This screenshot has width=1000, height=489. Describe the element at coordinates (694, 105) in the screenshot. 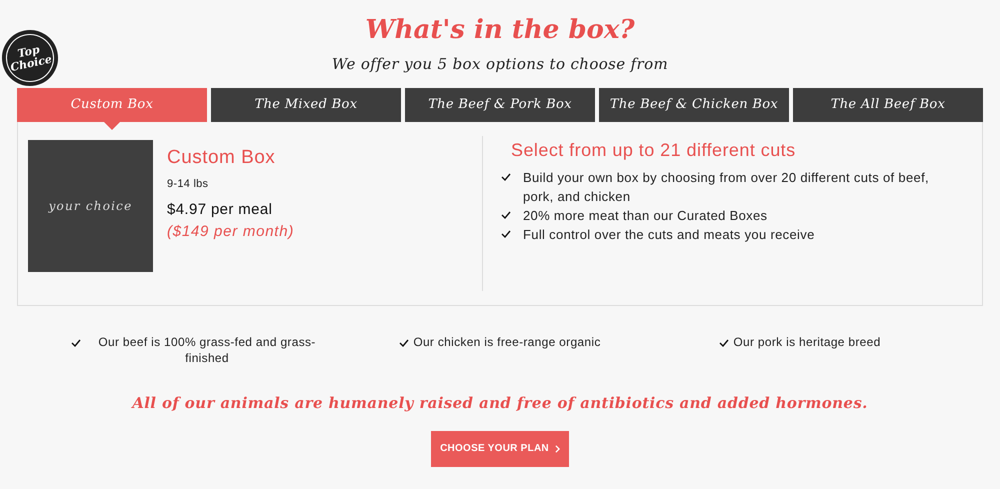

I see `box-tab: The Beef & Chicken Box` at that location.